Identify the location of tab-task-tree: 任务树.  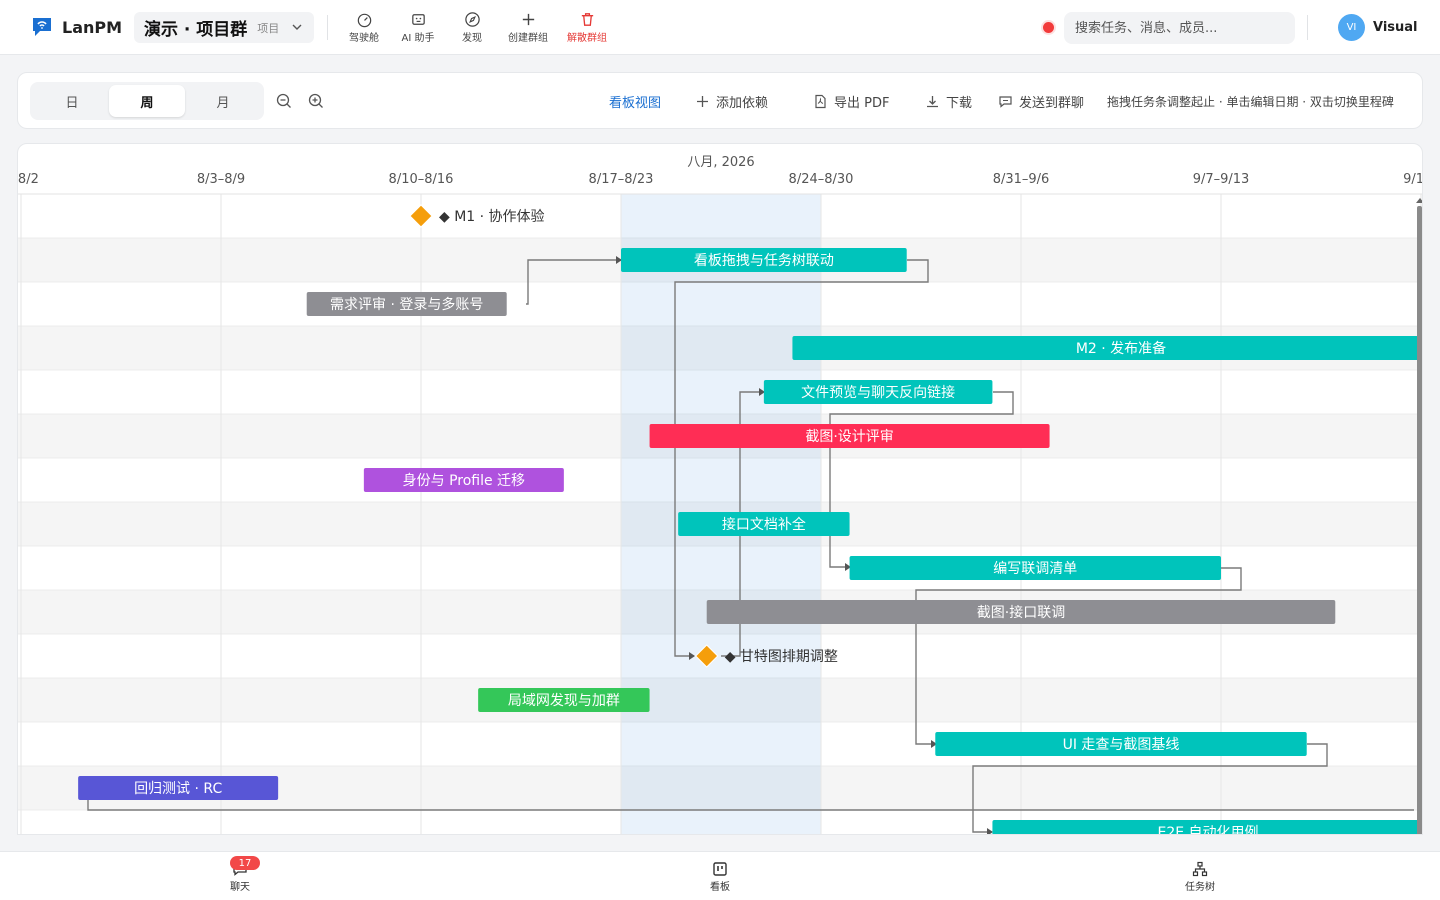
(1200, 877).